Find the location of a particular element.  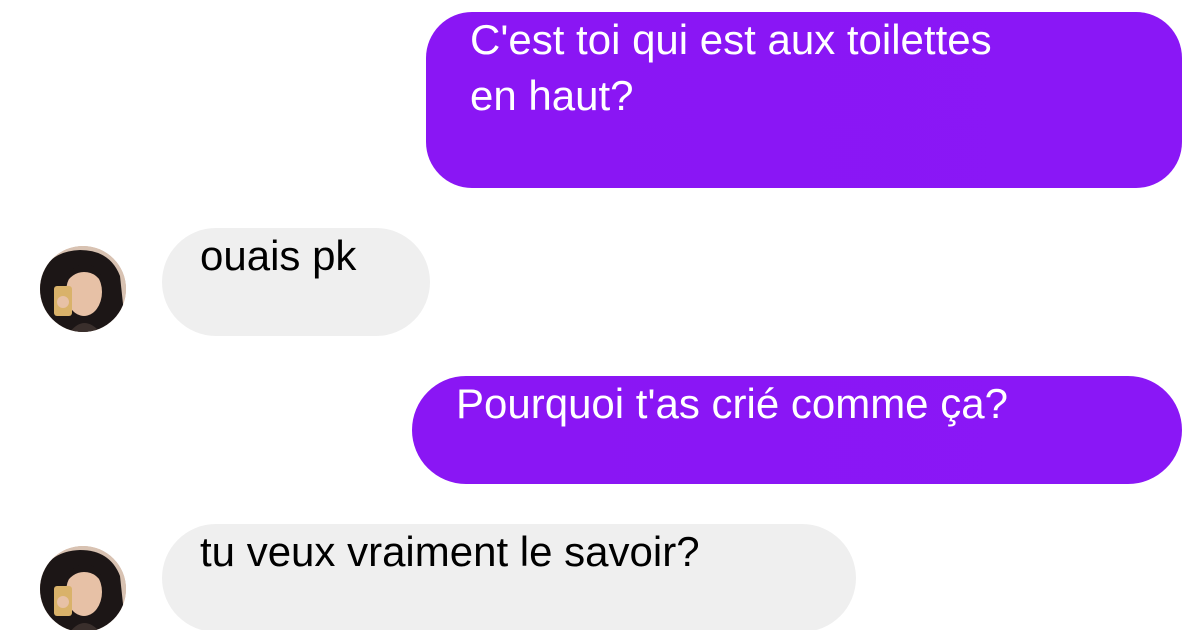

outgoing-message-bubble: Pourquoi t'as crié comme ça? is located at coordinates (797, 430).